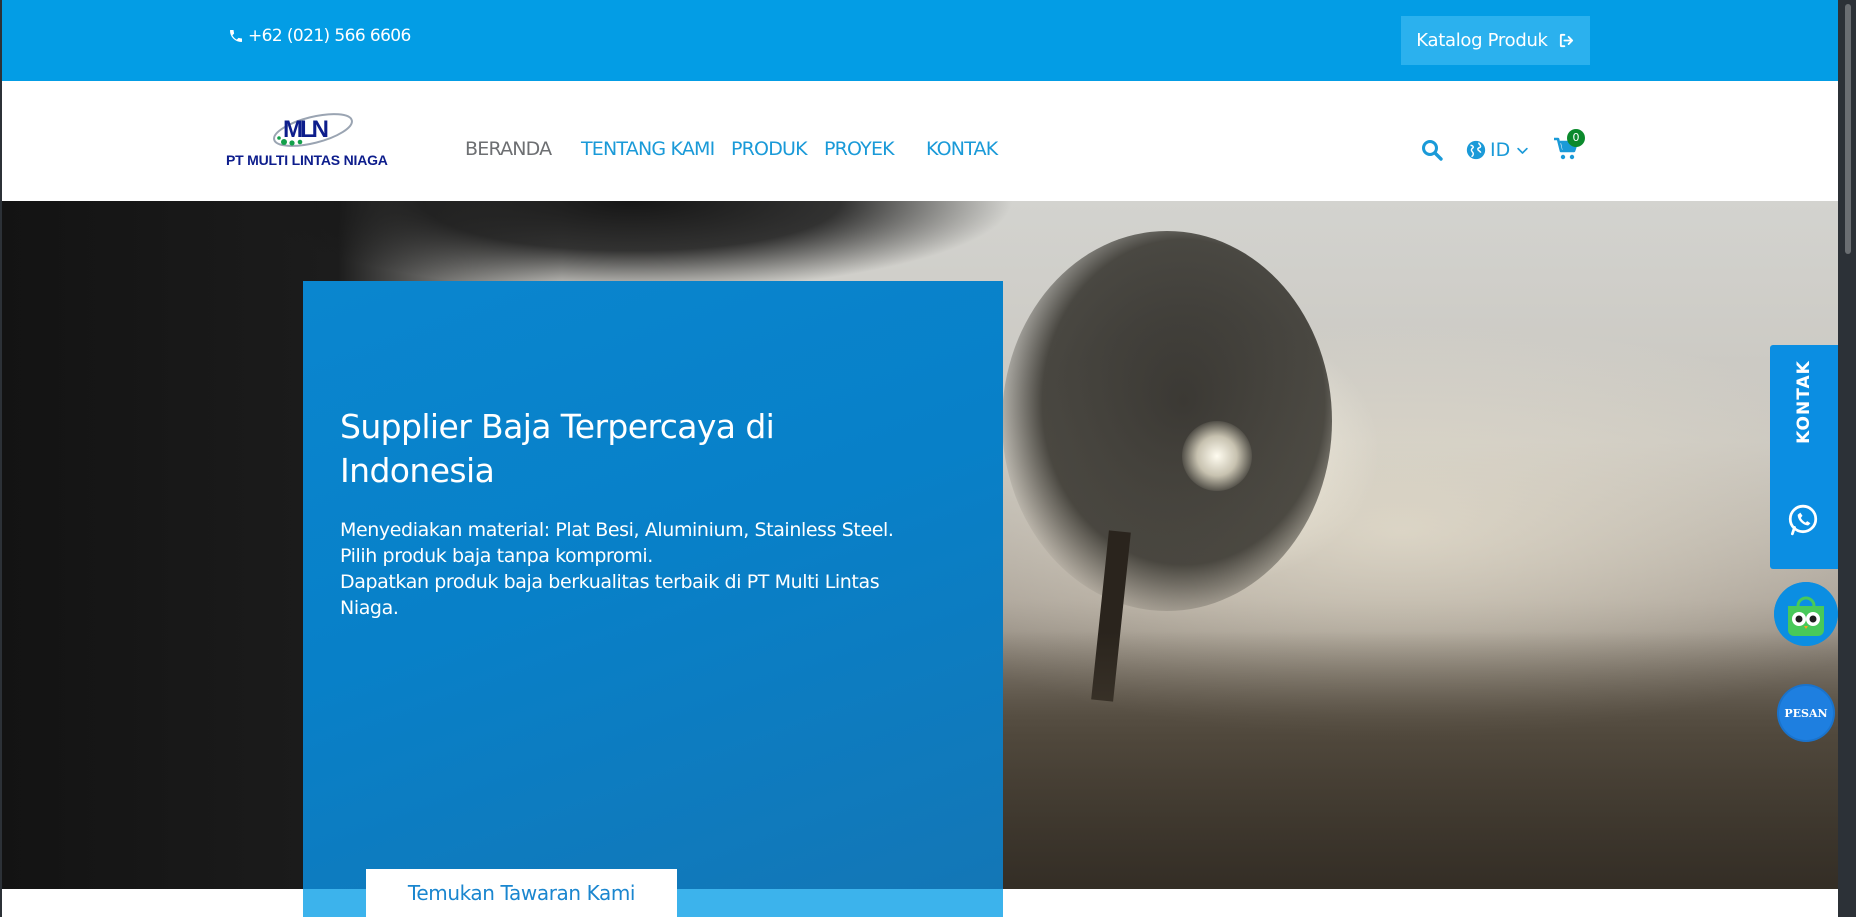 This screenshot has height=917, width=1856. I want to click on phone-contact: +62 (021) 566 6606, so click(319, 36).